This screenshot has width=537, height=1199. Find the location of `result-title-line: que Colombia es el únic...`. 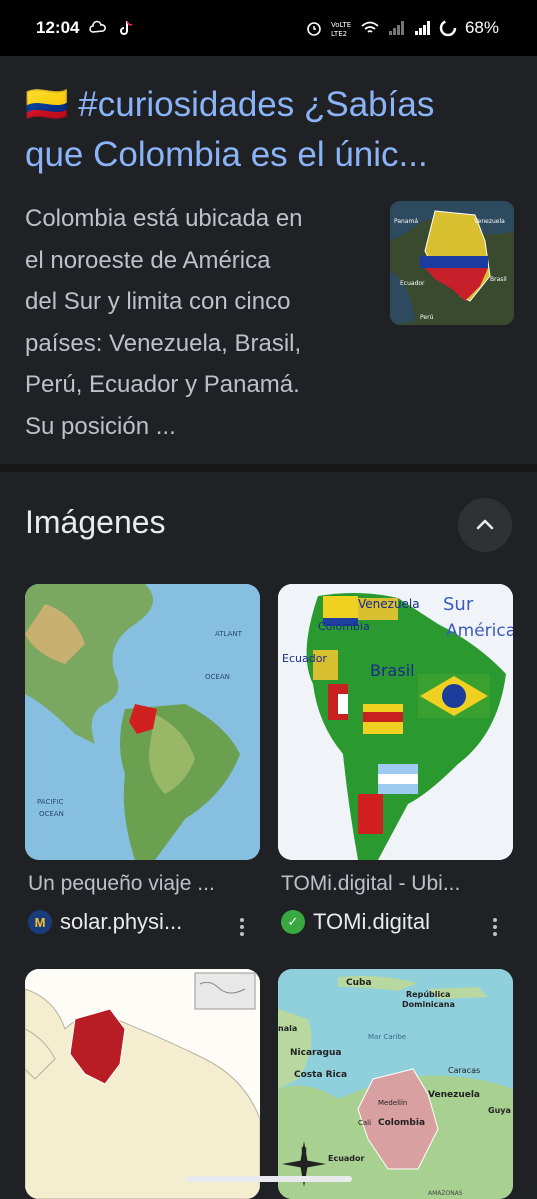

result-title-line: que Colombia es el únic... is located at coordinates (270, 155).